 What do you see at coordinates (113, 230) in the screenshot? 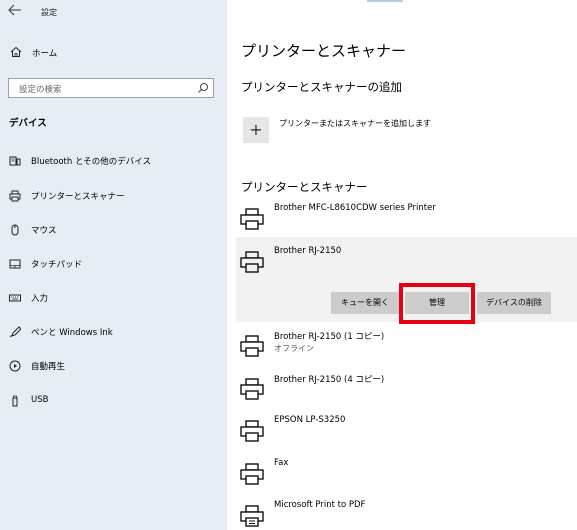
I see `sidebar-item-mouse: マウス` at bounding box center [113, 230].